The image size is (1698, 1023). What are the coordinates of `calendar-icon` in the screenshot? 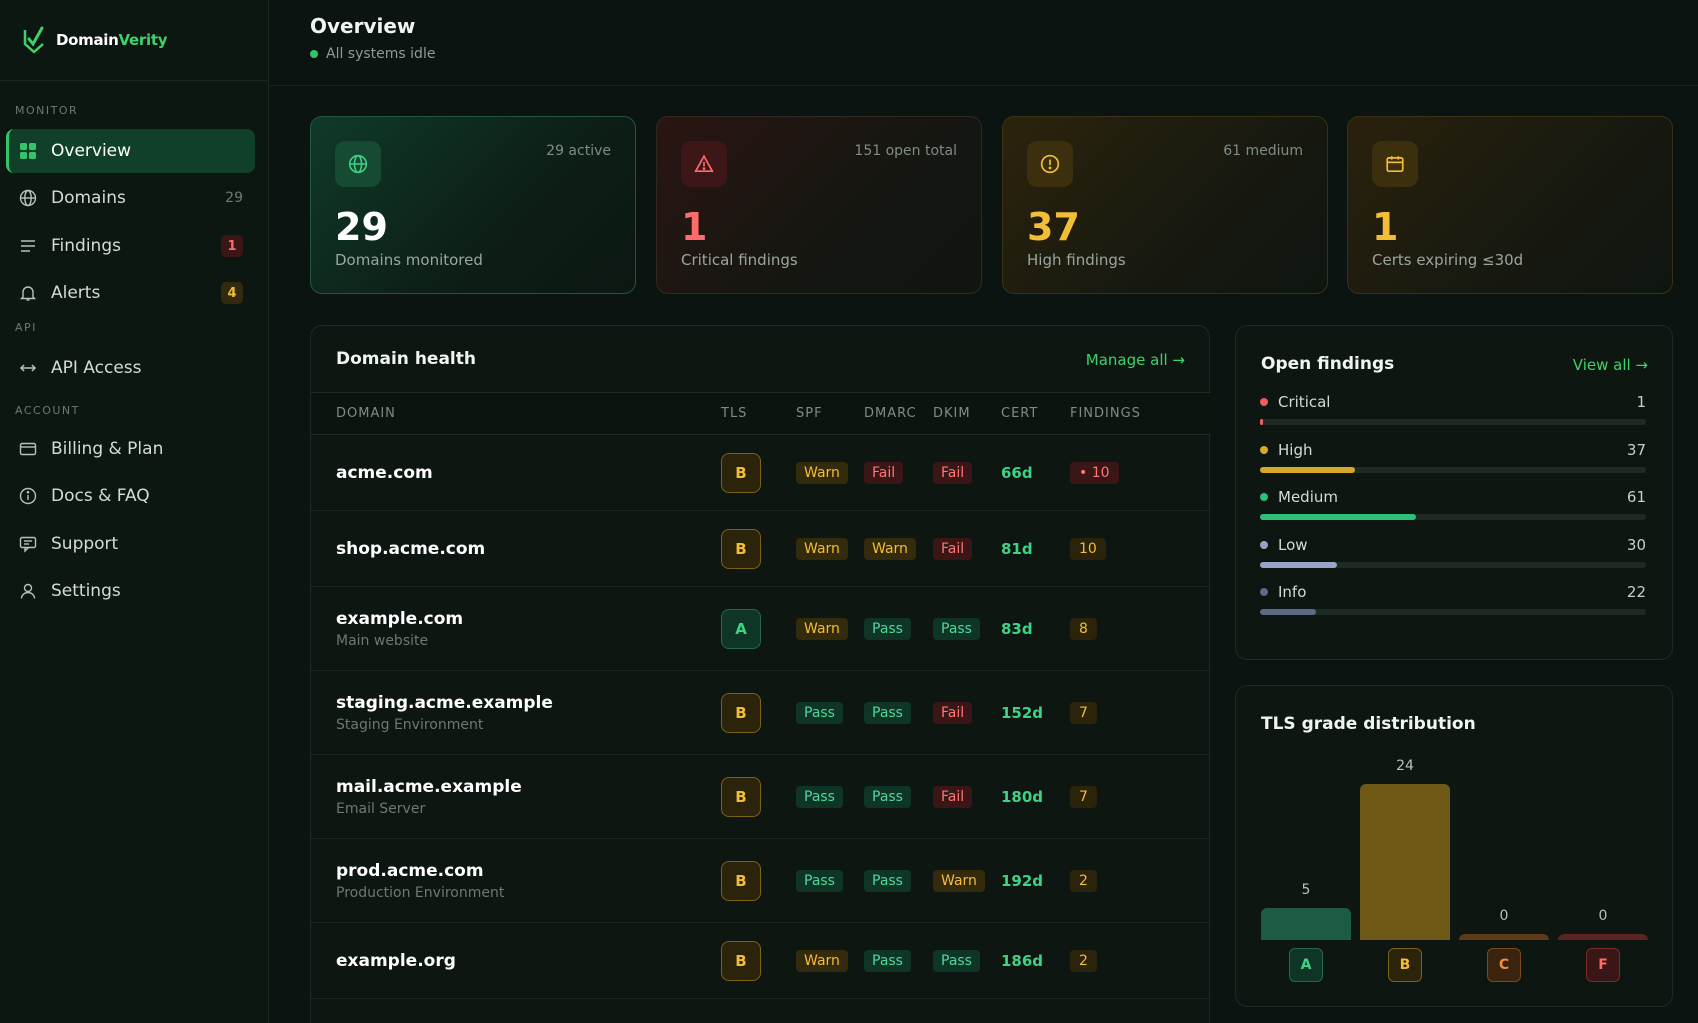 It's located at (1395, 164).